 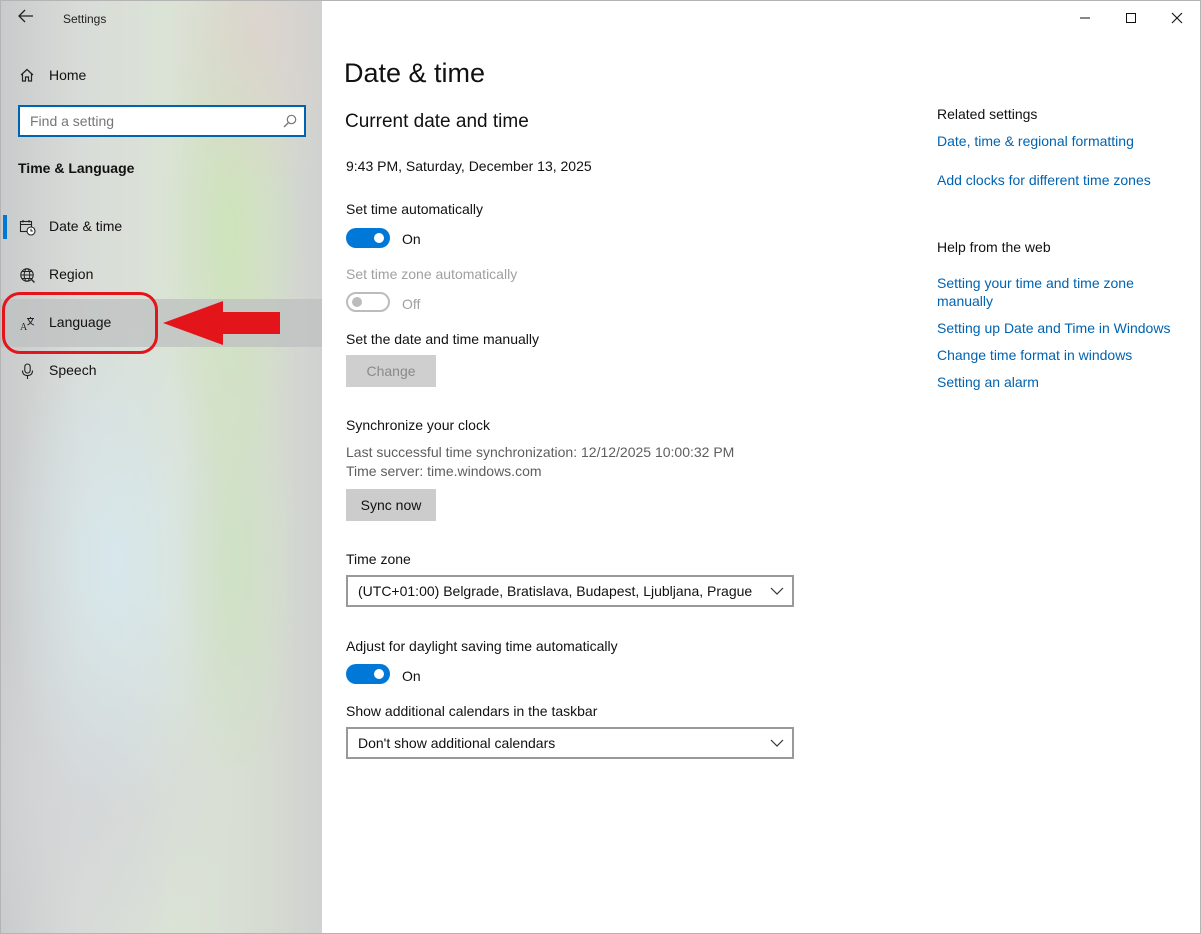 I want to click on search-input, so click(x=148, y=121).